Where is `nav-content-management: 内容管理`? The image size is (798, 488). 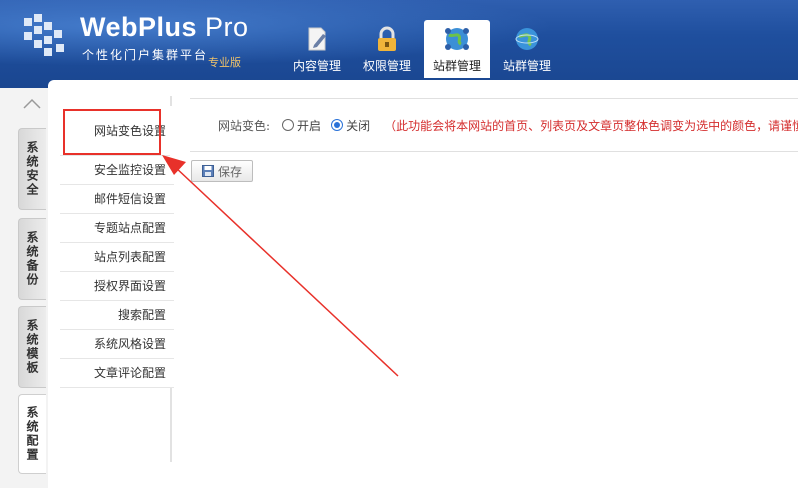 nav-content-management: 内容管理 is located at coordinates (317, 49).